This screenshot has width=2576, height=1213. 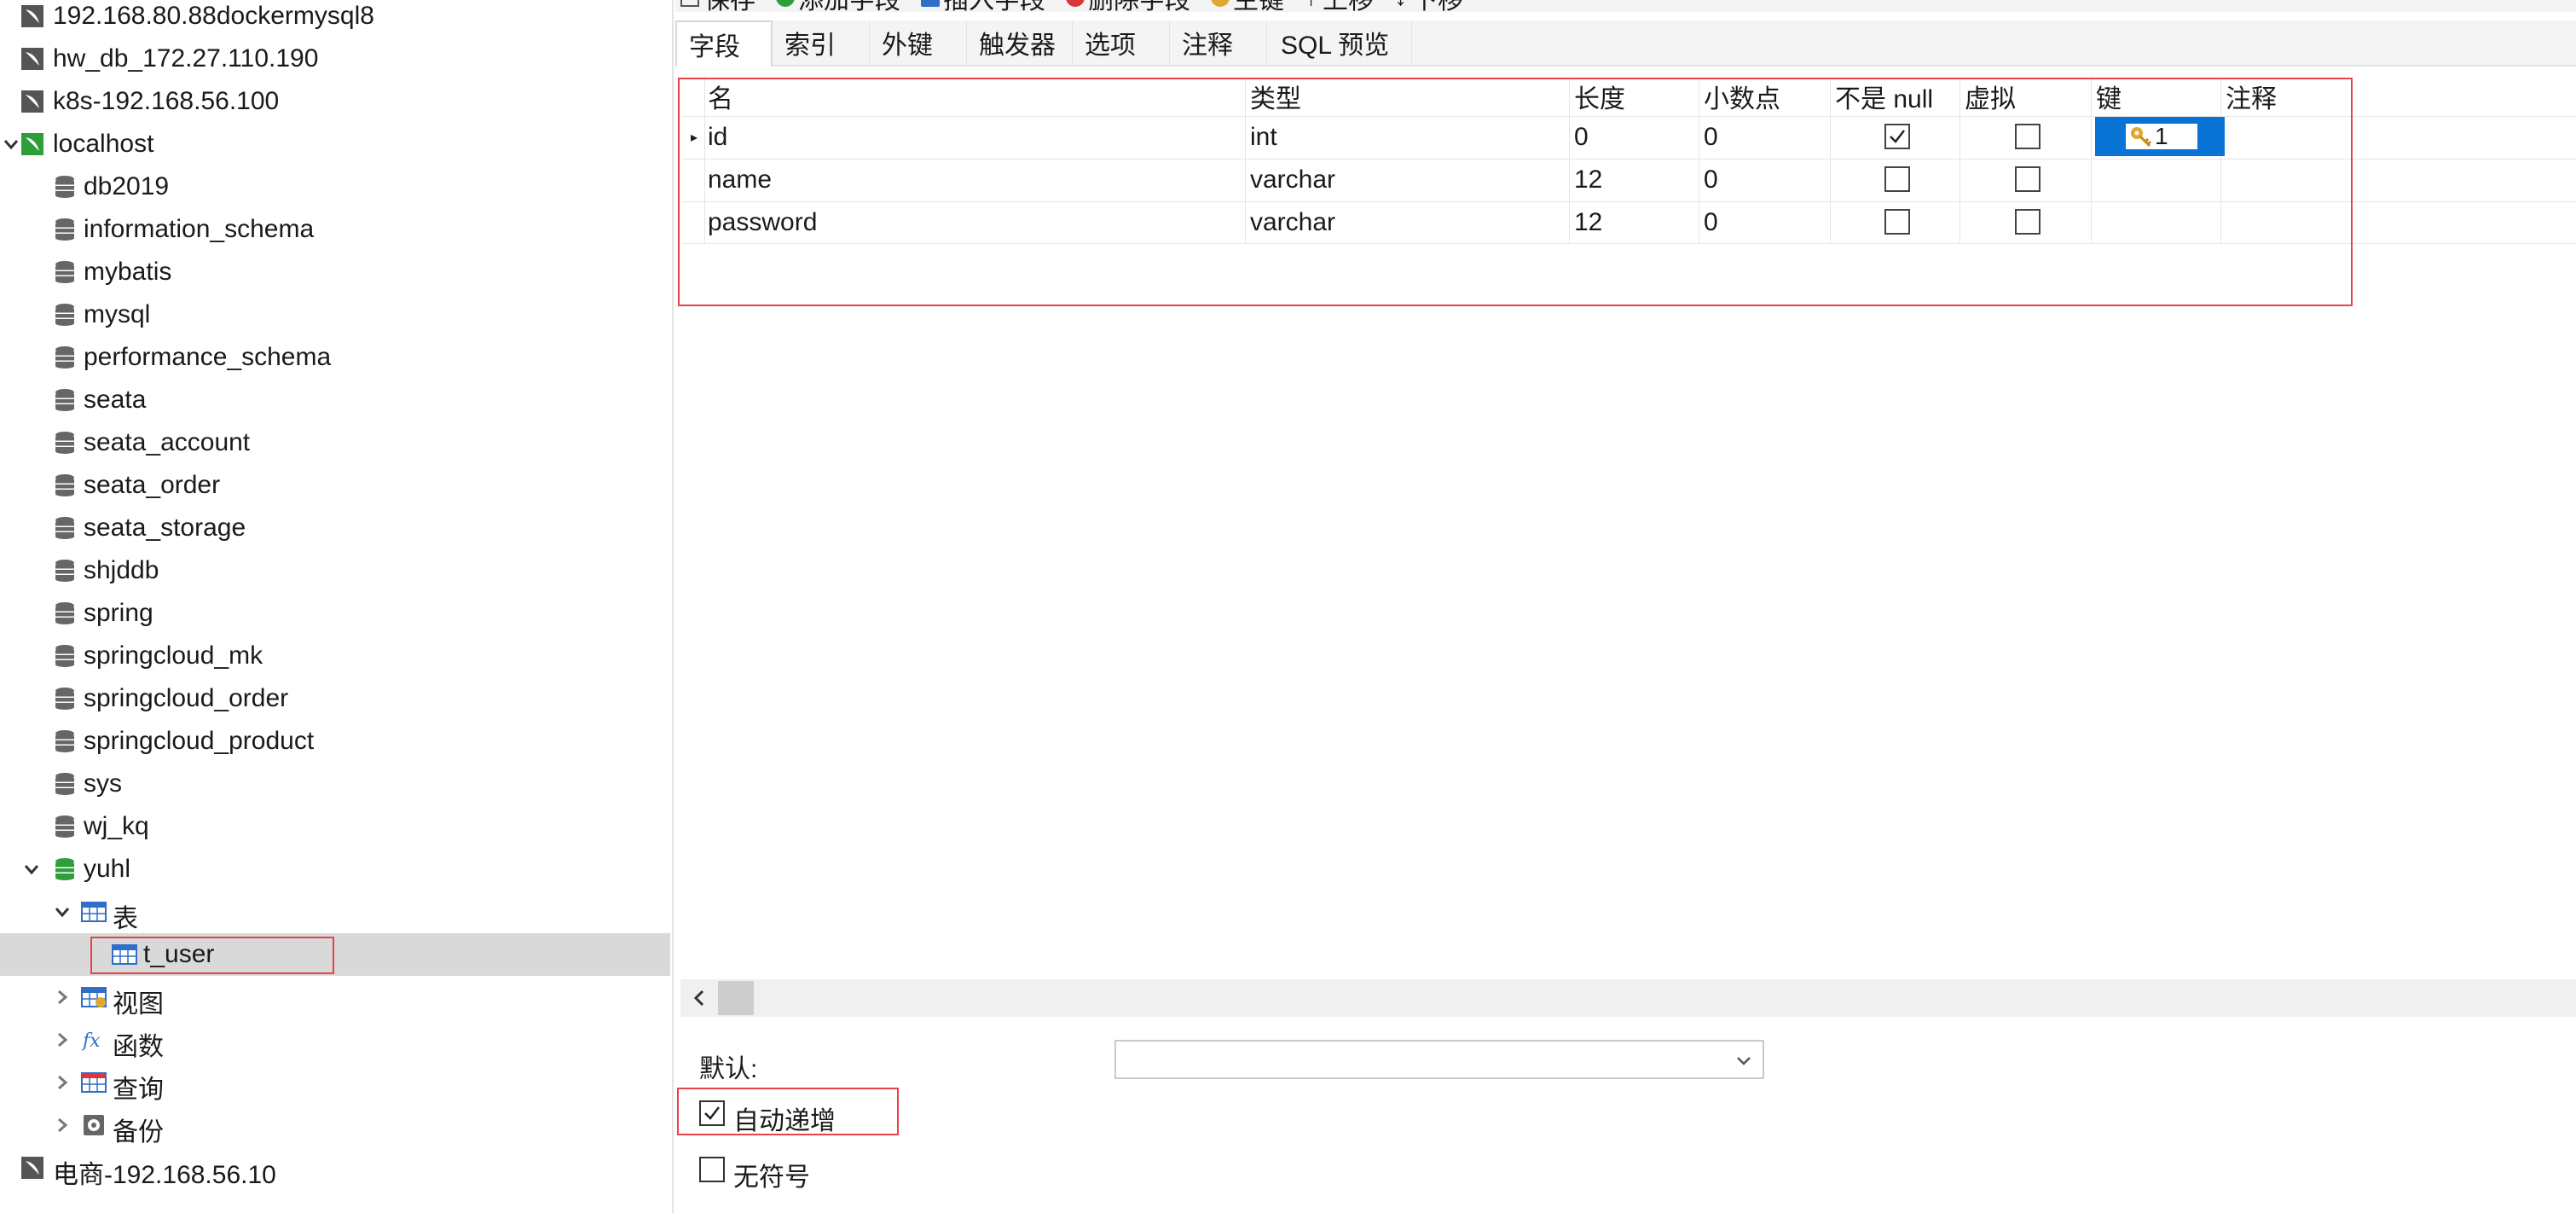 What do you see at coordinates (724, 43) in the screenshot?
I see `tab-fields: 字段` at bounding box center [724, 43].